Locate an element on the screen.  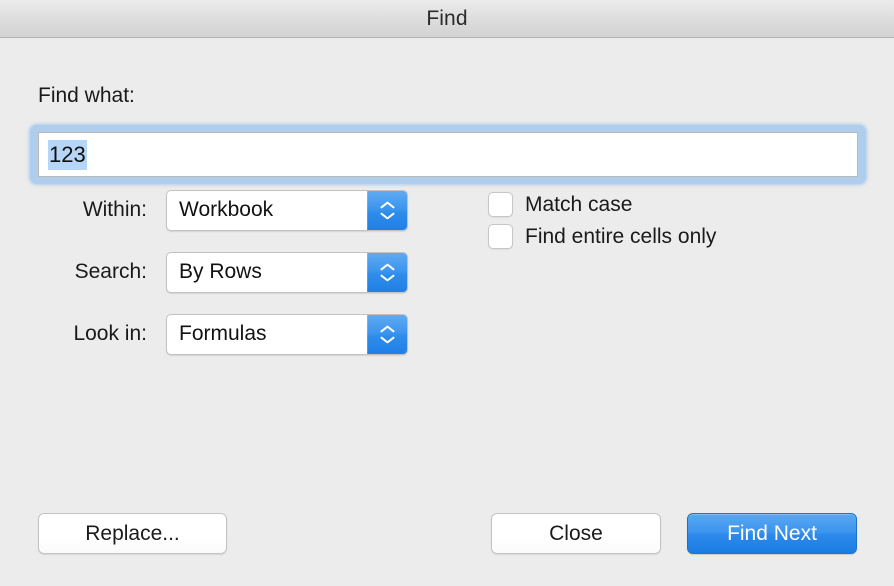
find-entire-cells-only-label: Find entire cells only is located at coordinates (621, 236).